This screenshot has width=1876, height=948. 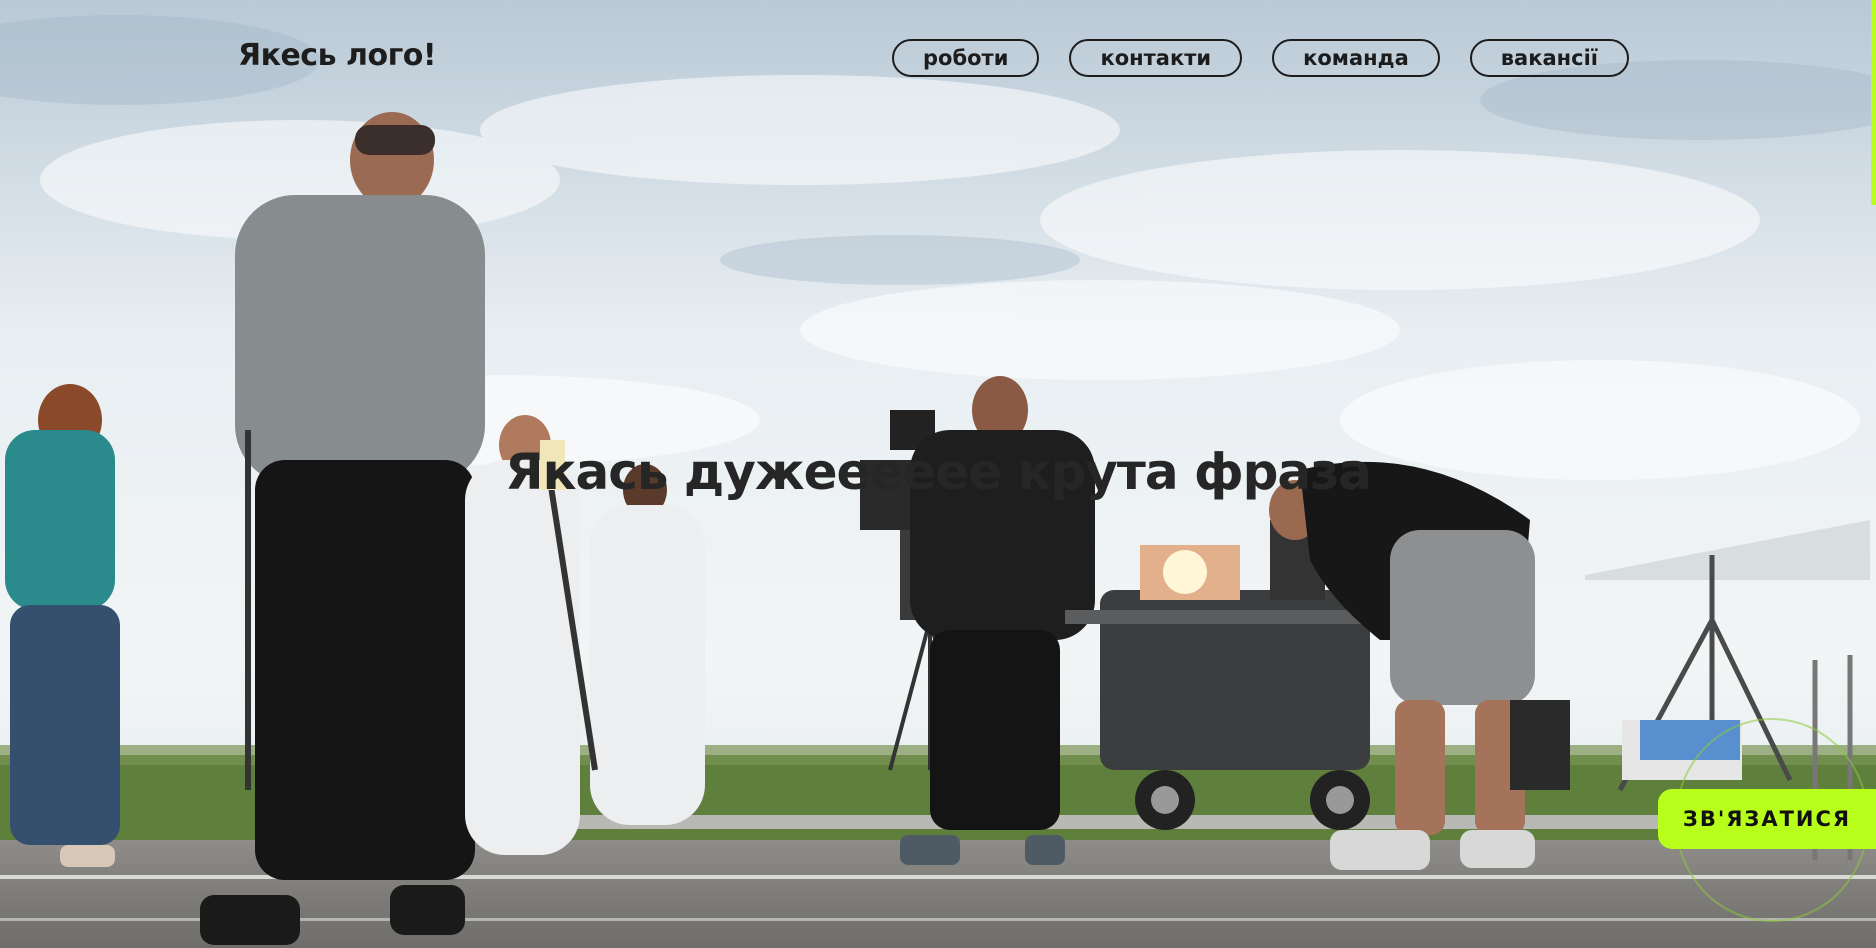 What do you see at coordinates (1873, 102) in the screenshot?
I see `scroll-indicator` at bounding box center [1873, 102].